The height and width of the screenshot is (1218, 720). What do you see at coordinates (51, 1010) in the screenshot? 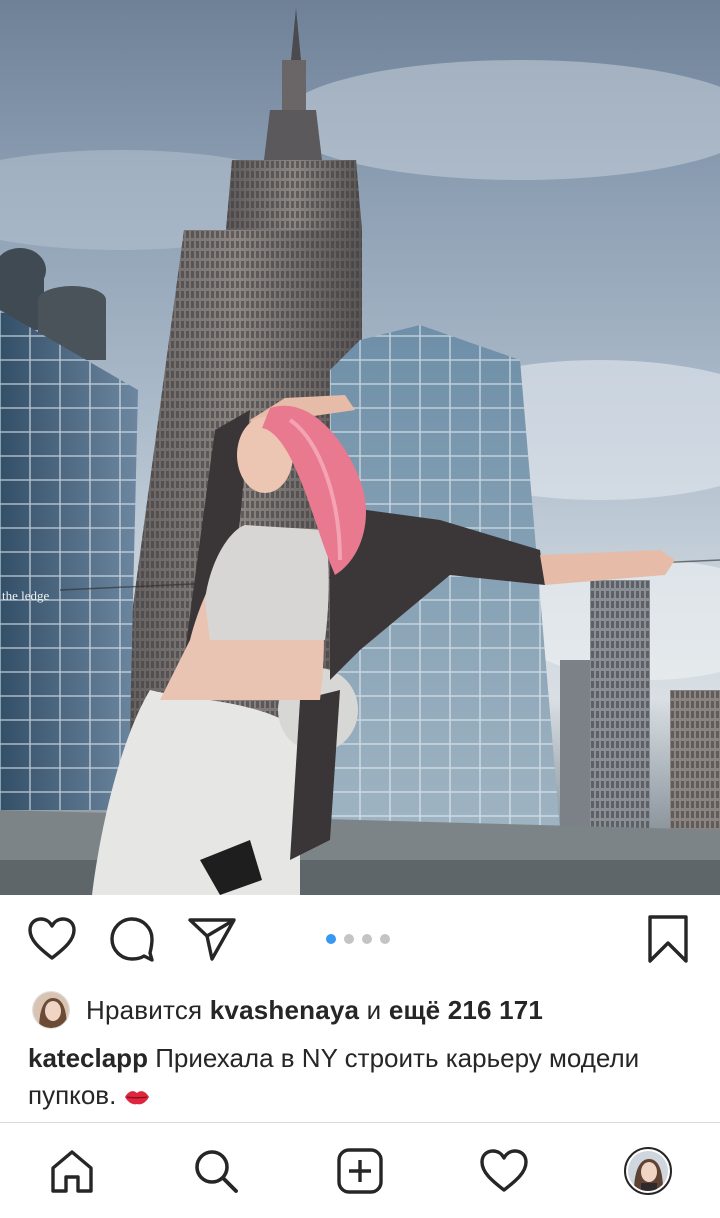
I see `liker-avatar` at bounding box center [51, 1010].